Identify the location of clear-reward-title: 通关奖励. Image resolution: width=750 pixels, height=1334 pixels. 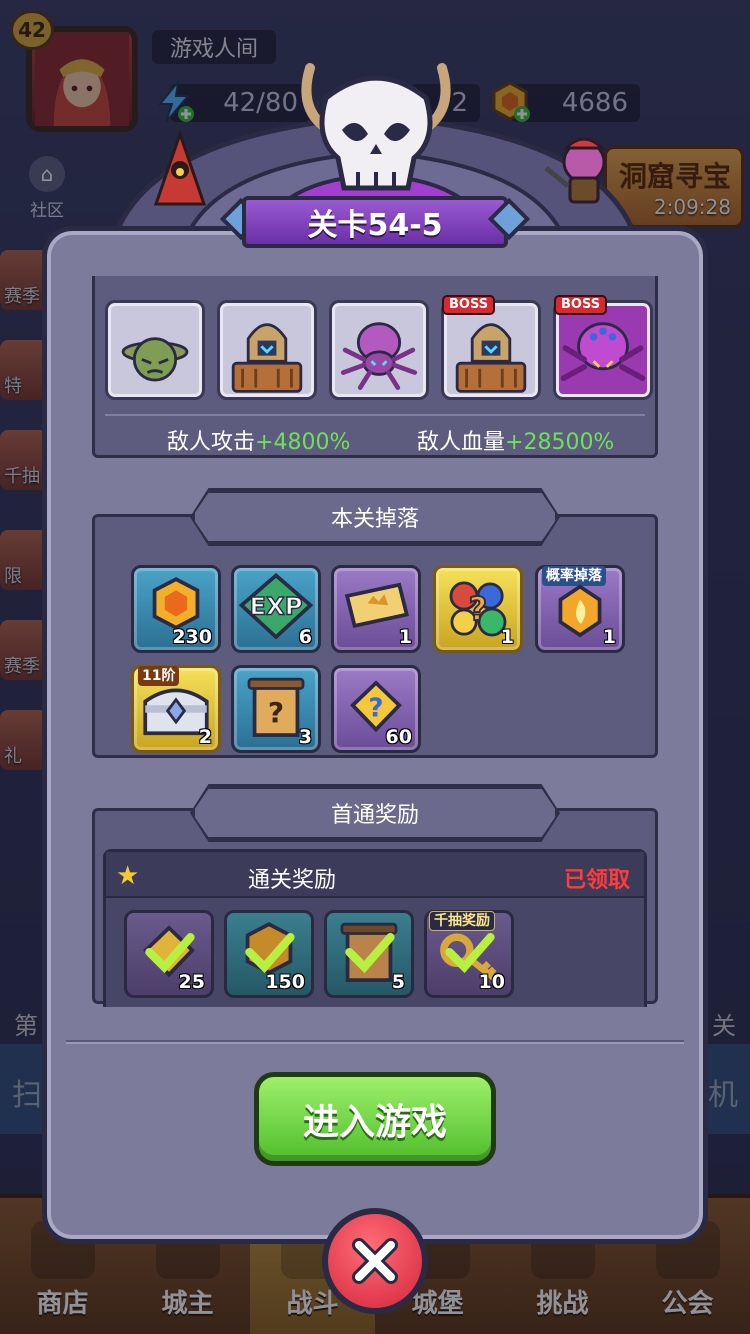
(292, 880).